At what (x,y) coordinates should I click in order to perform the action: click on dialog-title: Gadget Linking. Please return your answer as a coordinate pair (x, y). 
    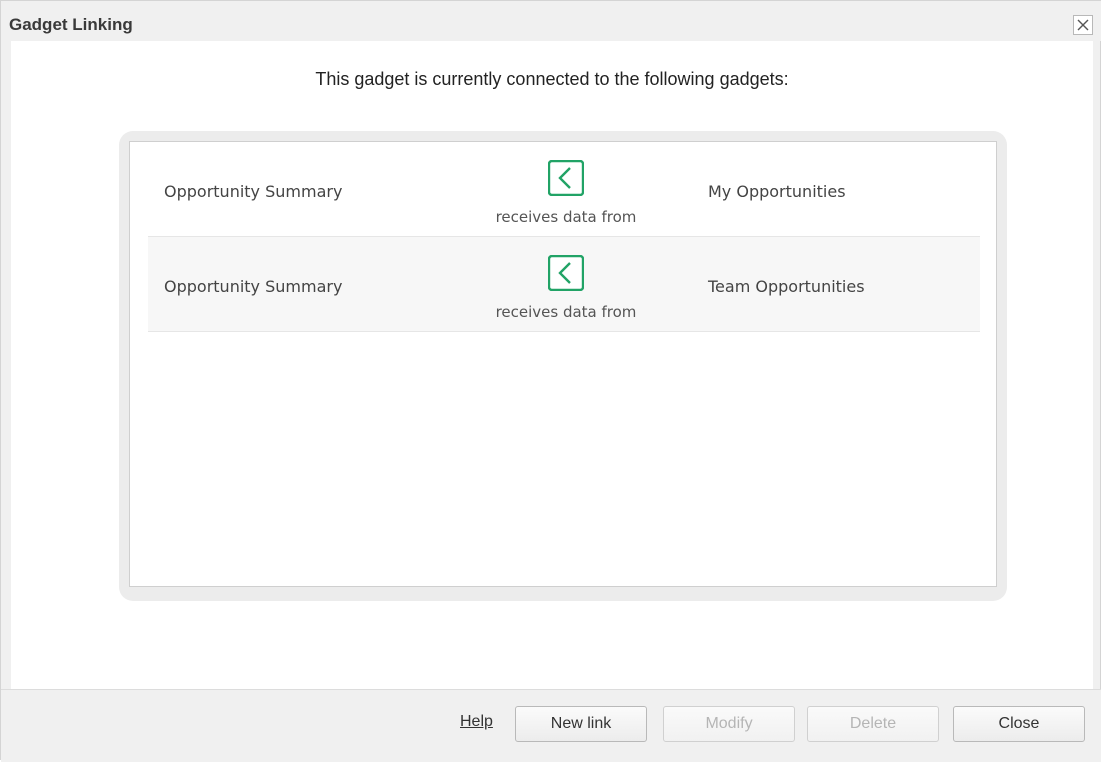
    Looking at the image, I should click on (71, 24).